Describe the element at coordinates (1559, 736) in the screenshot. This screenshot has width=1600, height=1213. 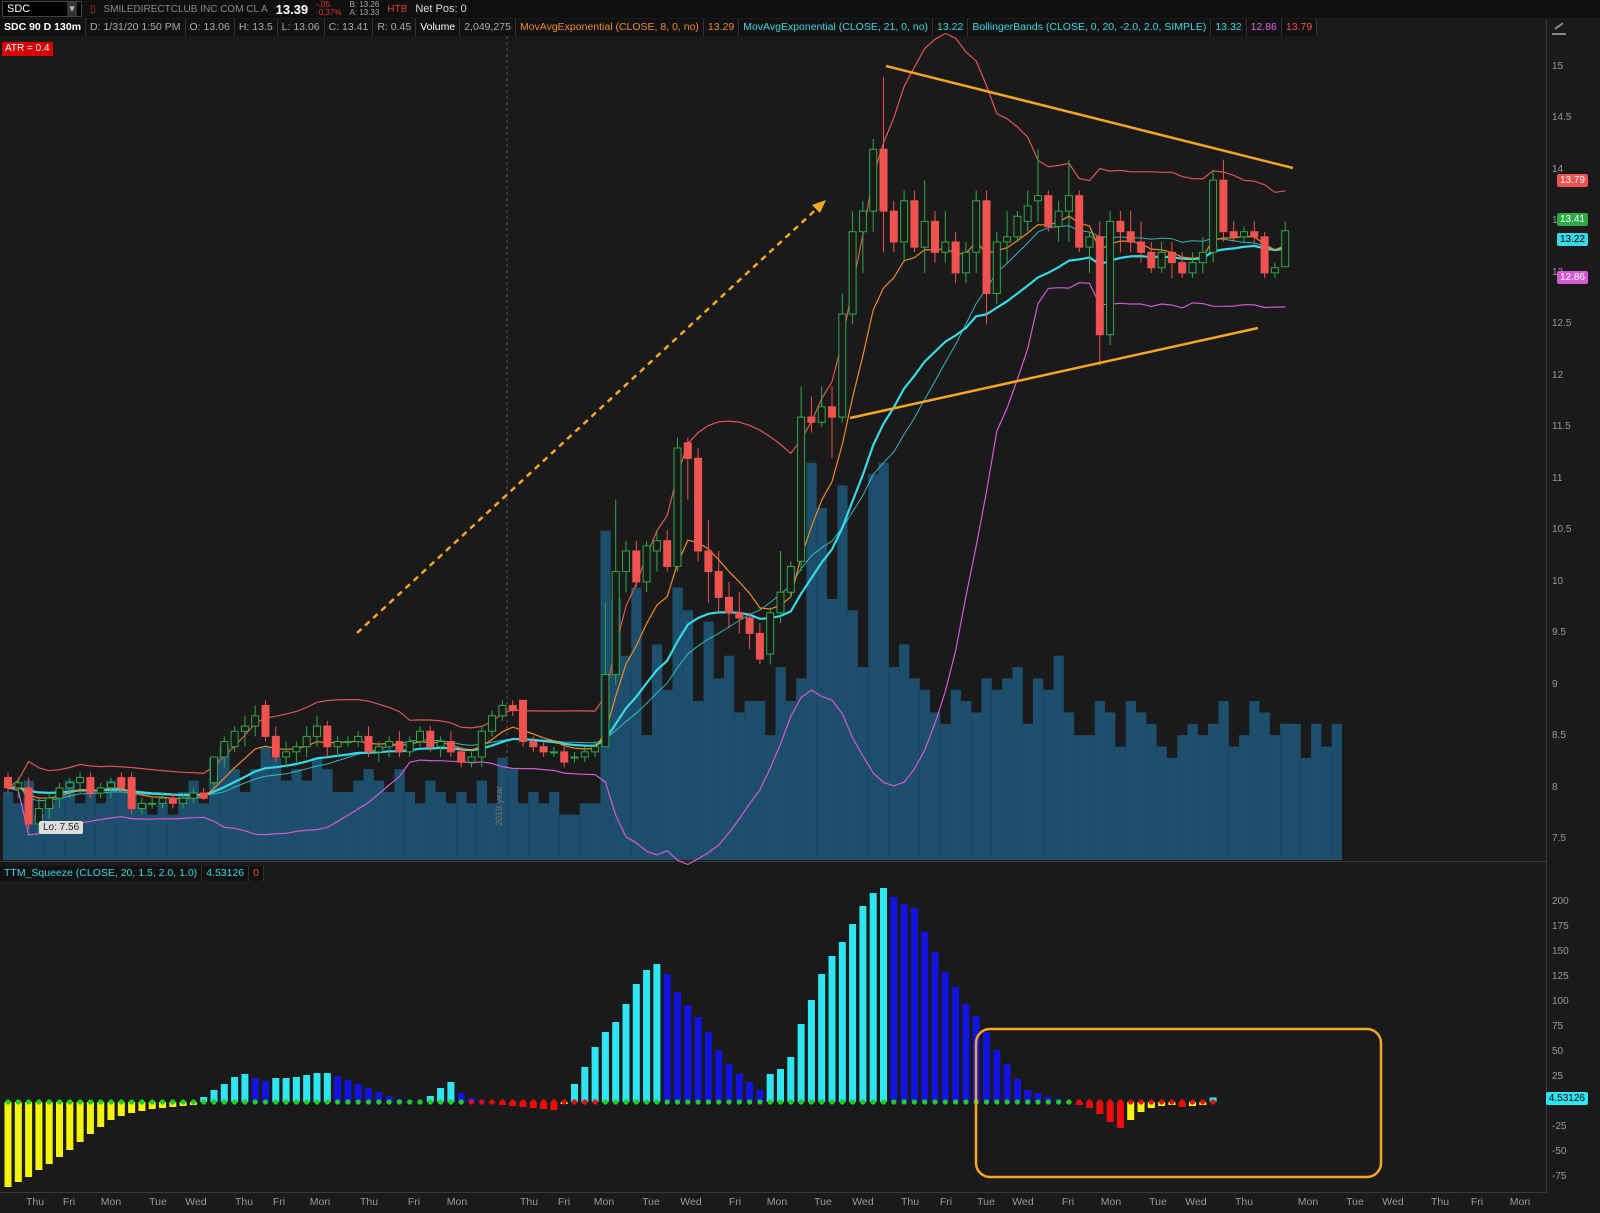
I see `price-axis-tick: 8.5` at that location.